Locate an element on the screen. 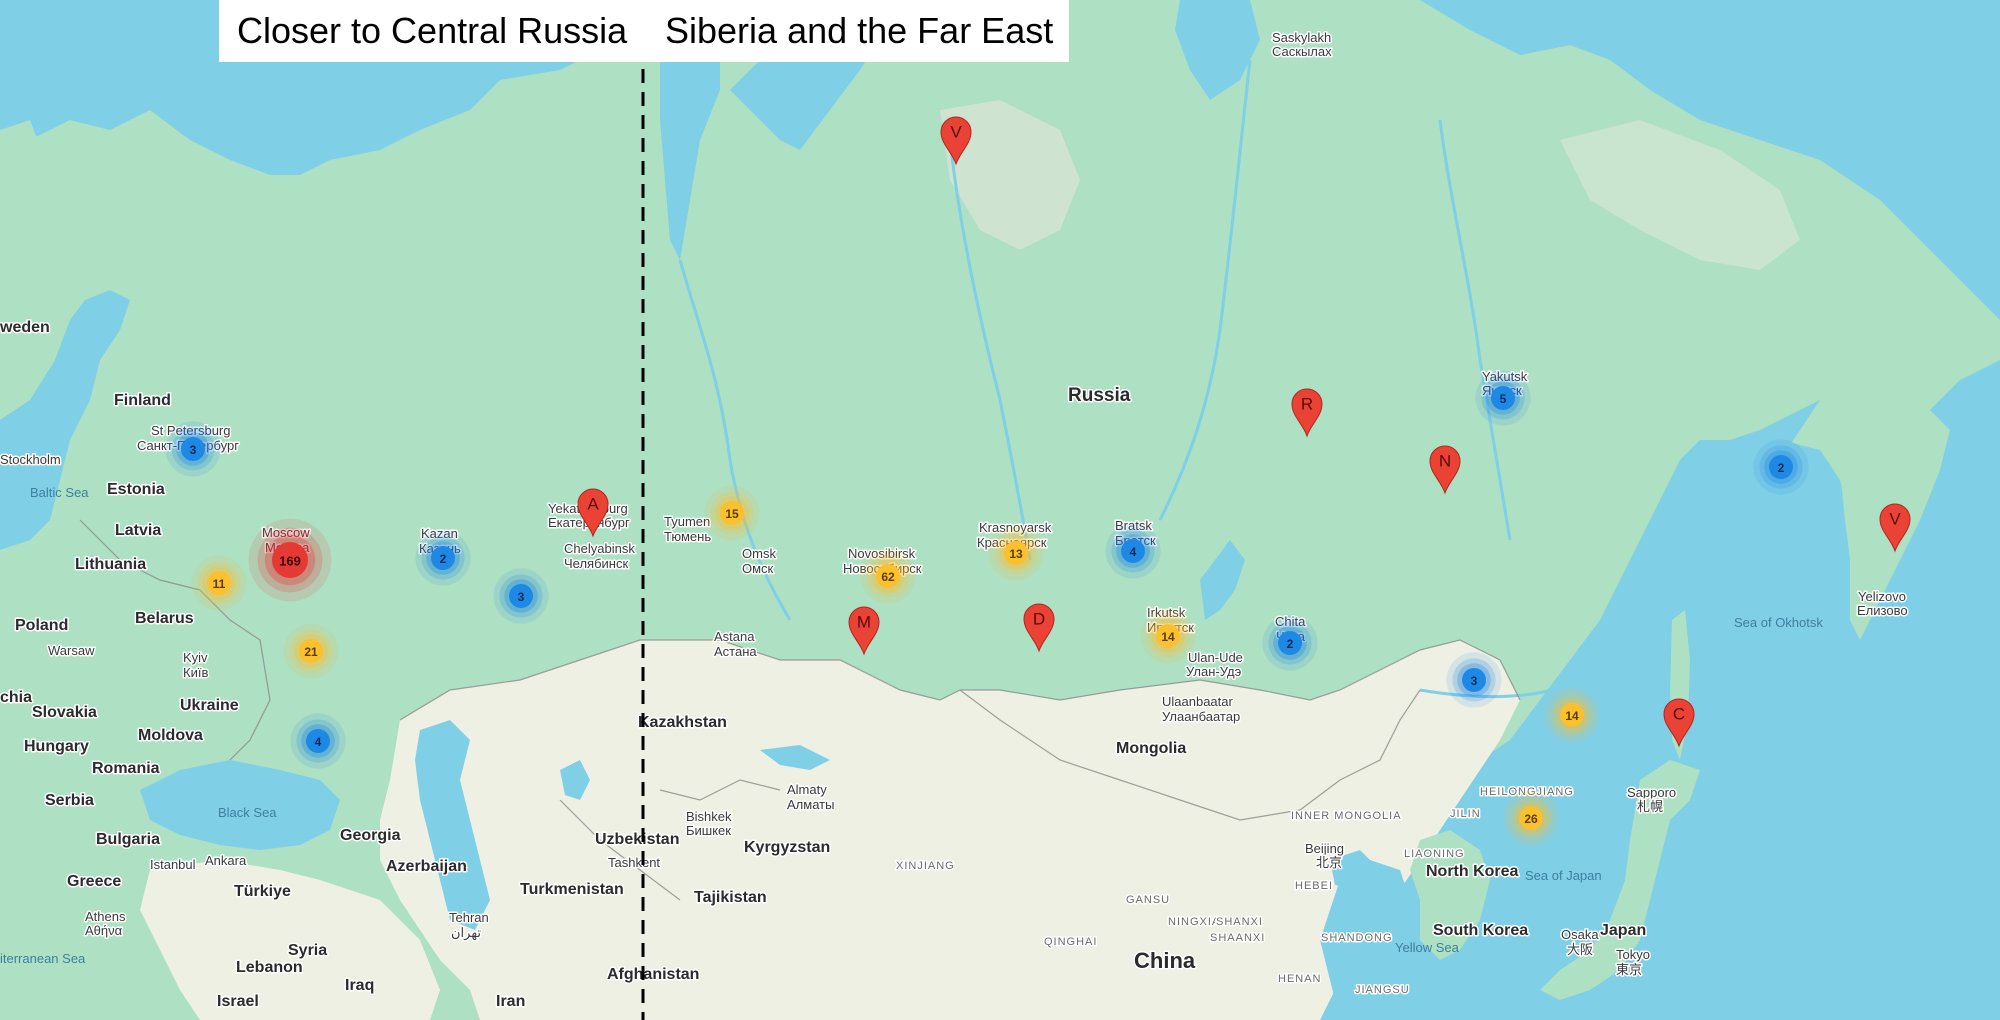 The image size is (2000, 1020). cluster-marker: 21 is located at coordinates (311, 651).